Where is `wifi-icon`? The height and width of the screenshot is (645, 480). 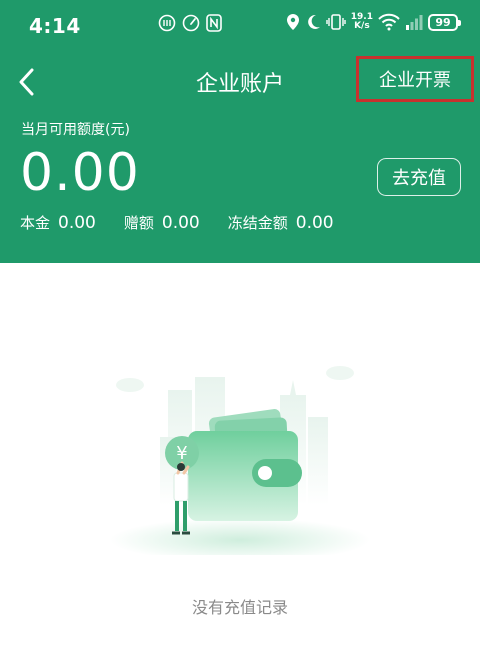
wifi-icon is located at coordinates (389, 22).